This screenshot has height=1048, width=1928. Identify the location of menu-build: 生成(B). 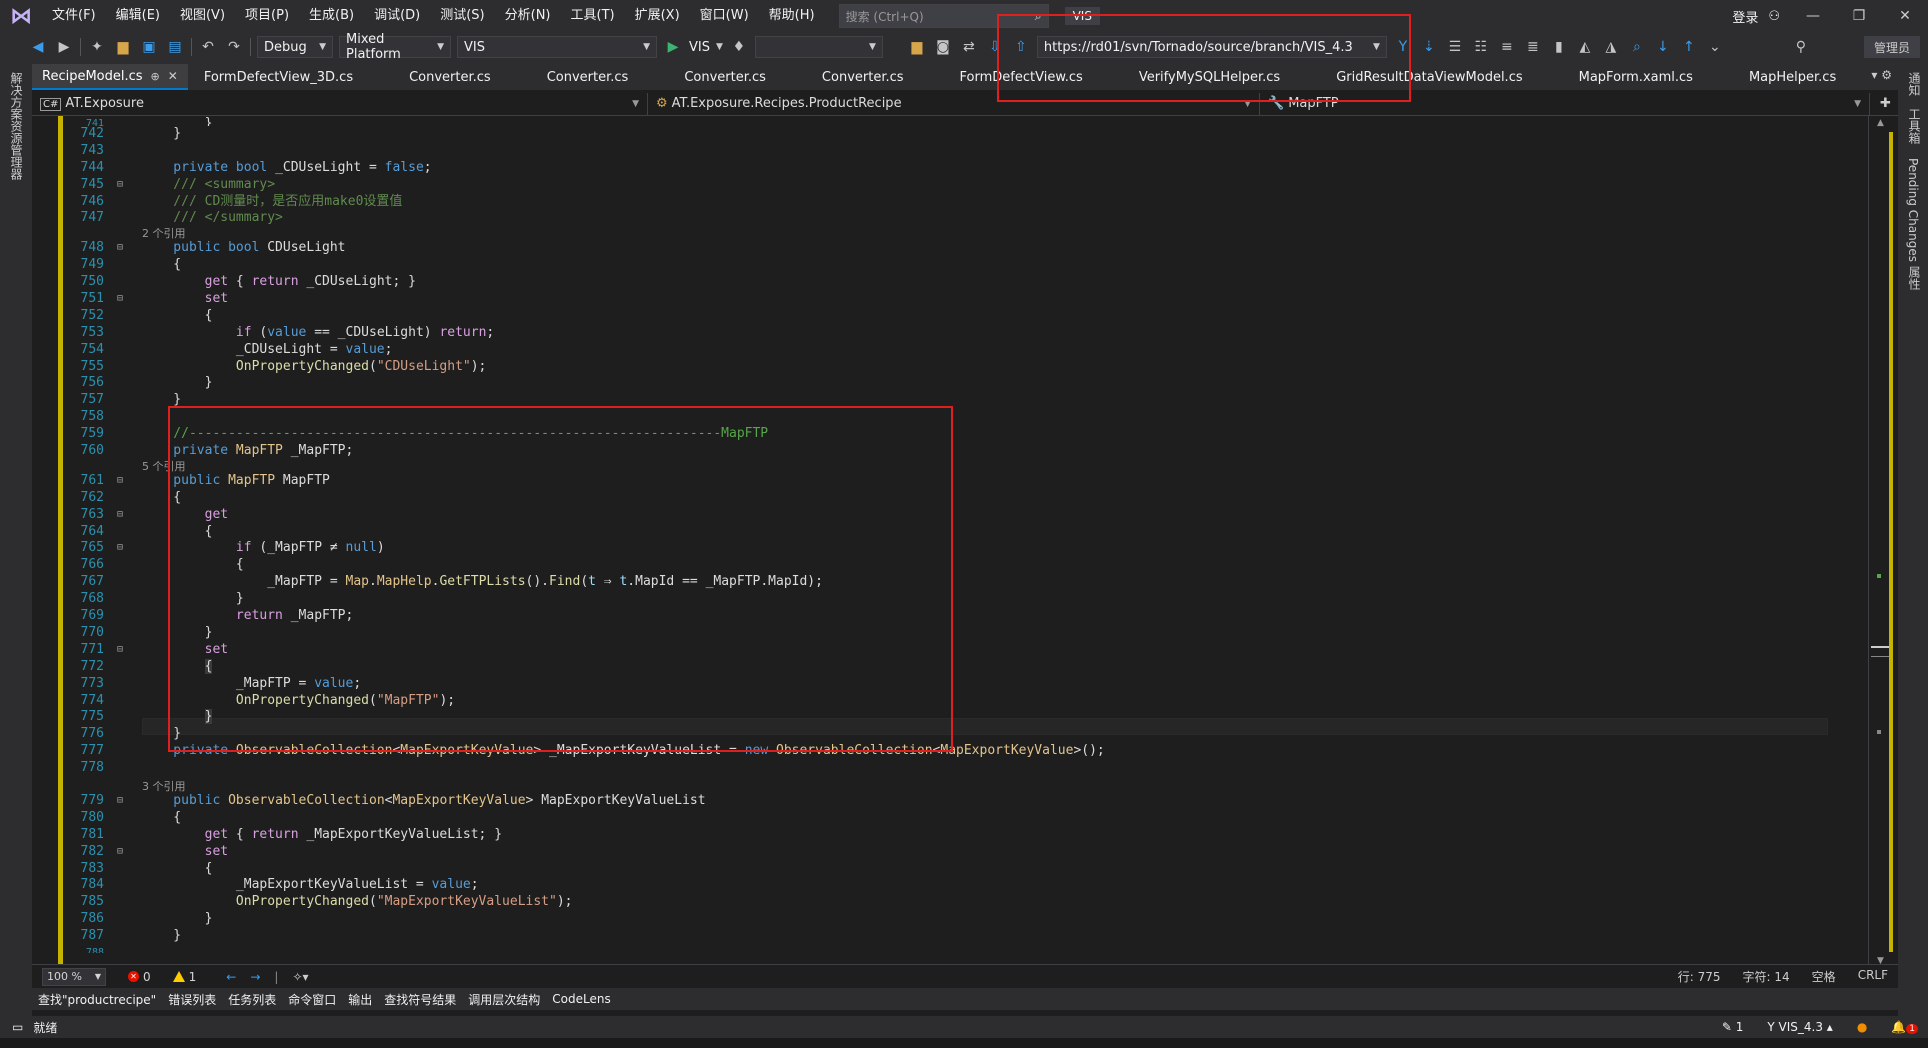
(331, 16).